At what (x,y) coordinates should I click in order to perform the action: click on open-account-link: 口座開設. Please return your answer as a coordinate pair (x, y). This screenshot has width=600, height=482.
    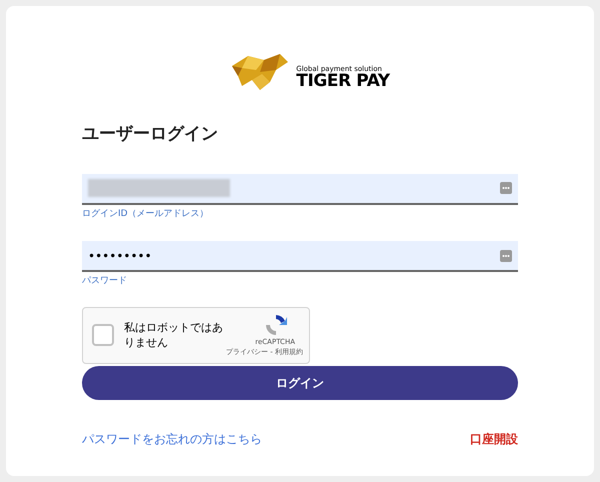
    Looking at the image, I should click on (494, 439).